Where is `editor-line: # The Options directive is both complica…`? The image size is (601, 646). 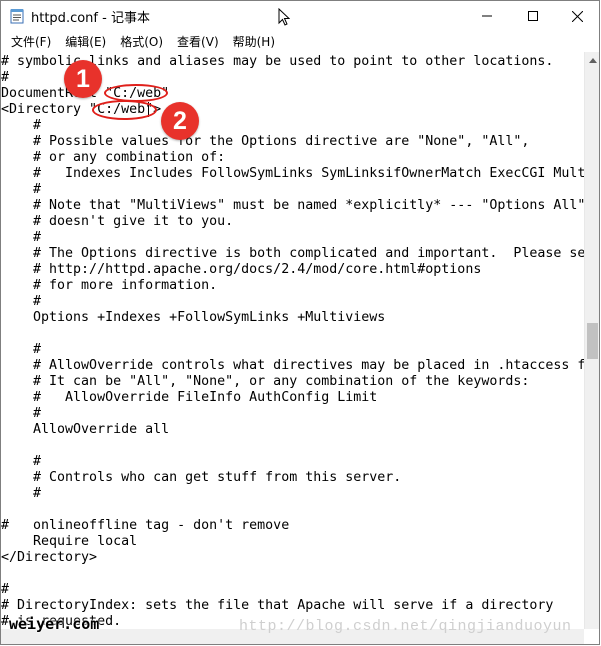 editor-line: # The Options directive is both complica… is located at coordinates (292, 253).